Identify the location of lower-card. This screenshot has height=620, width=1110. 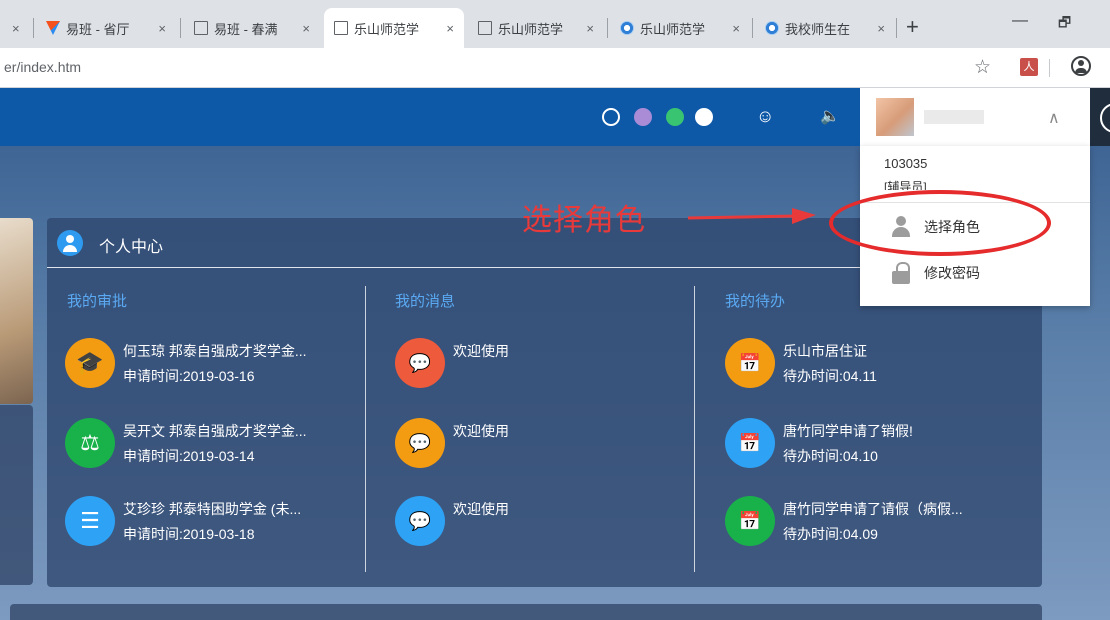
(526, 612).